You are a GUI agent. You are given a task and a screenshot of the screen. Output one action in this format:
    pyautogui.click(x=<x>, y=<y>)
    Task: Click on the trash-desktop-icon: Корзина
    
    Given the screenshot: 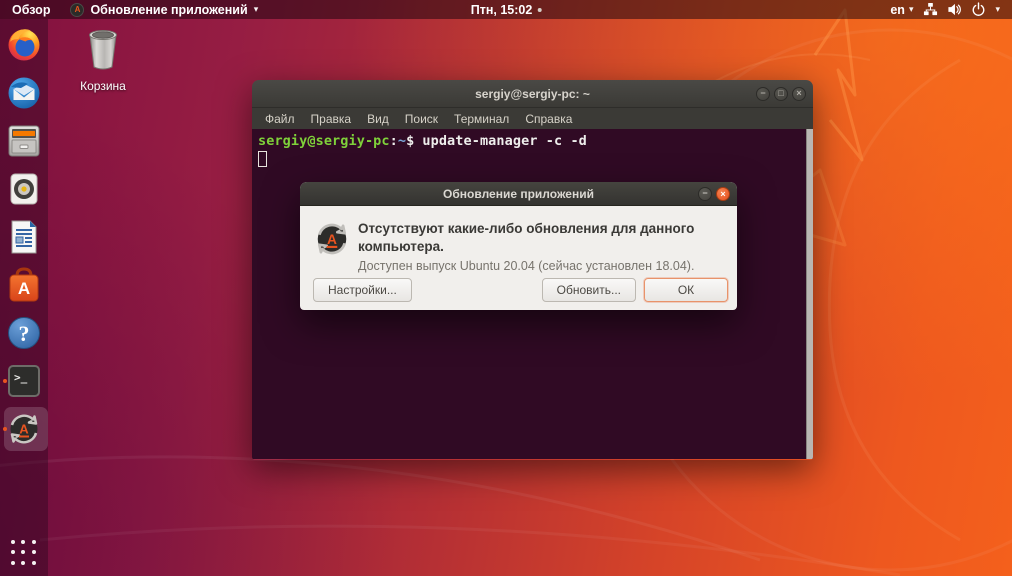 What is the action you would take?
    pyautogui.click(x=103, y=59)
    